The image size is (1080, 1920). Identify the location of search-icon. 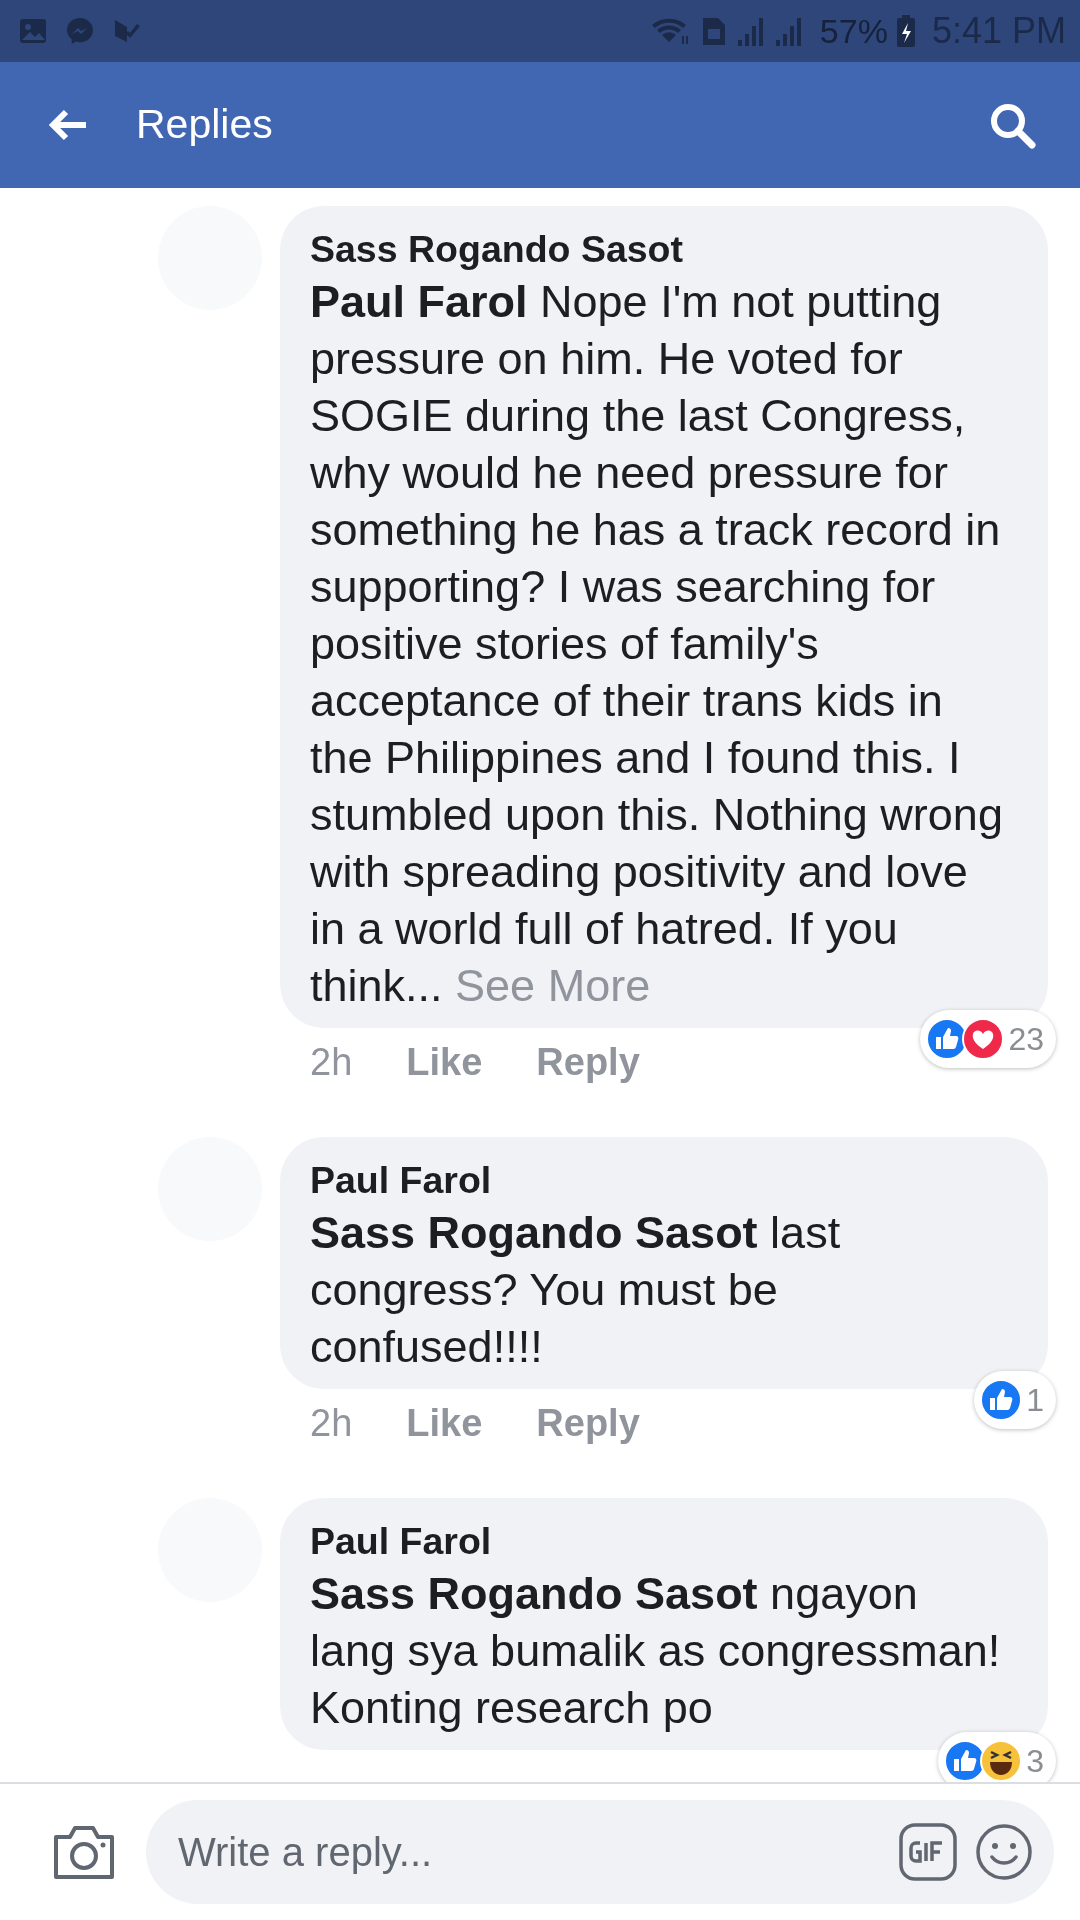
(1012, 125).